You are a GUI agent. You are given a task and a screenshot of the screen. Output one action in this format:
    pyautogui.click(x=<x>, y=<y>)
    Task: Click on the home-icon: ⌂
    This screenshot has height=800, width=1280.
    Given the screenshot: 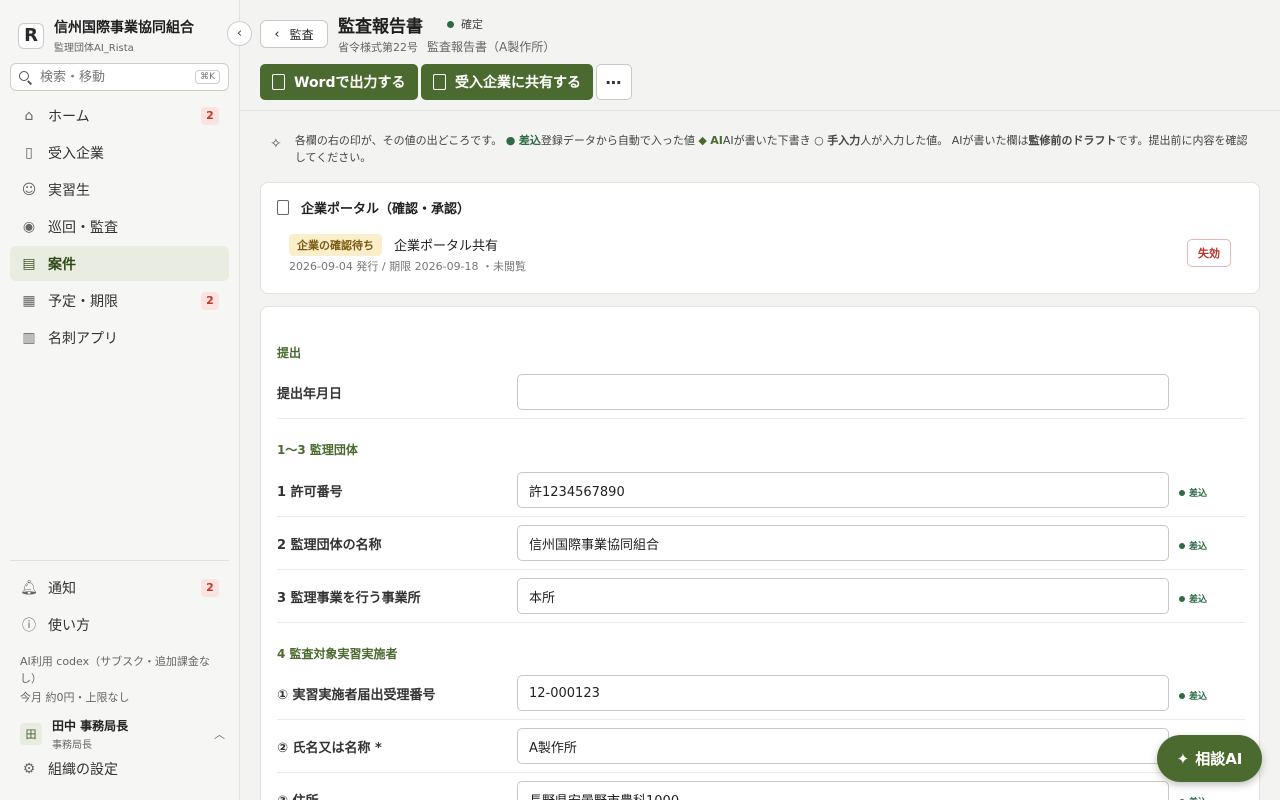 What is the action you would take?
    pyautogui.click(x=29, y=115)
    